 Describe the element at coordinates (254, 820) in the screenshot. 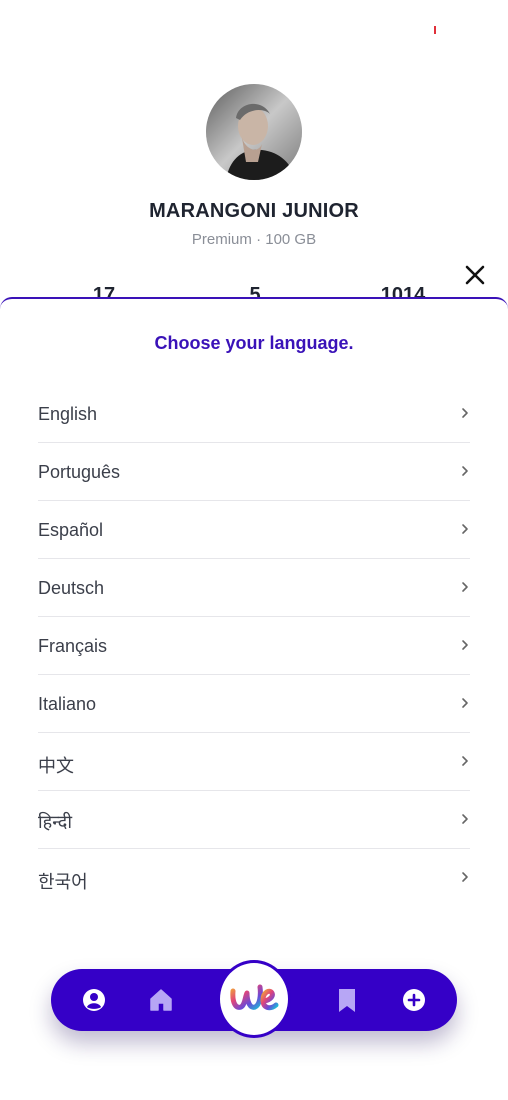

I see `language-item-hindi: हिन्दी` at that location.